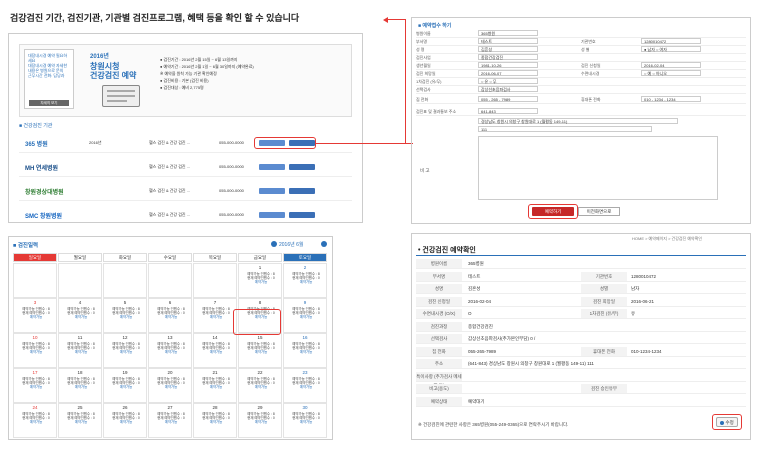 The height and width of the screenshot is (450, 762). I want to click on calendar-day-cell: 1 예약가능 인원수 : 8 현재 예약인원수 : 0 예약가능, so click(260, 280).